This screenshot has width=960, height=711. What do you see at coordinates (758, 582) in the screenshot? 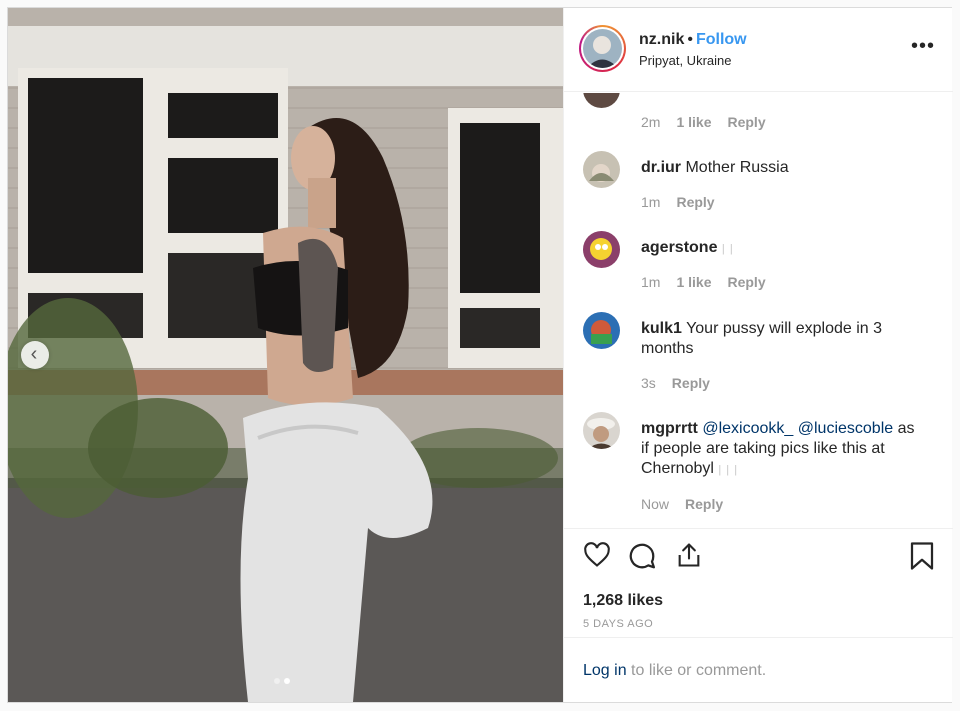
I see `post-actions: 1,268 likes 5 DAYS AGO` at bounding box center [758, 582].